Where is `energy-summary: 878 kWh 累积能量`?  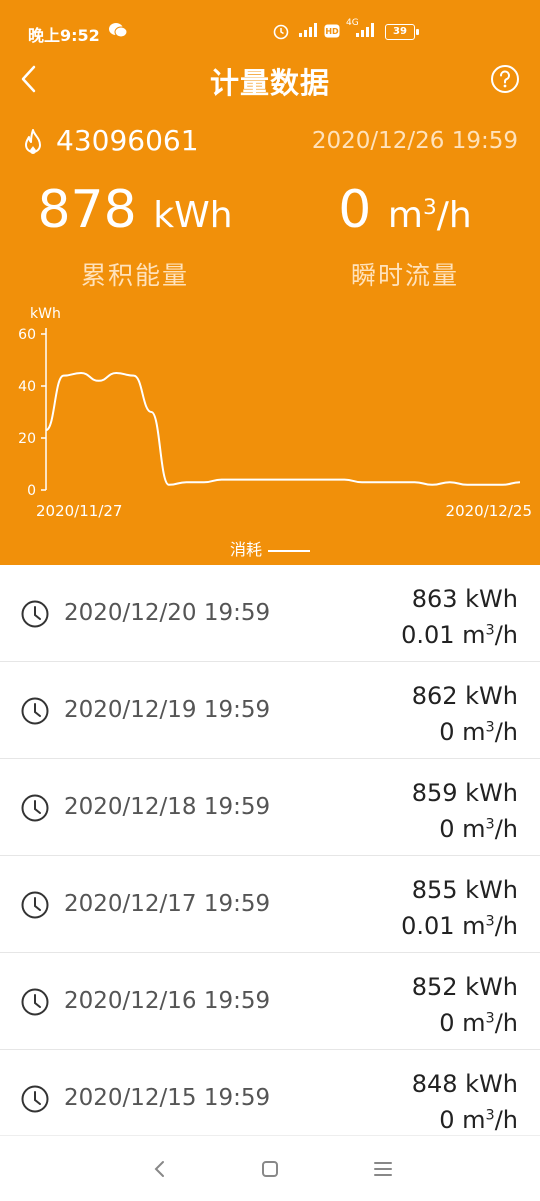 energy-summary: 878 kWh 累积能量 is located at coordinates (135, 235).